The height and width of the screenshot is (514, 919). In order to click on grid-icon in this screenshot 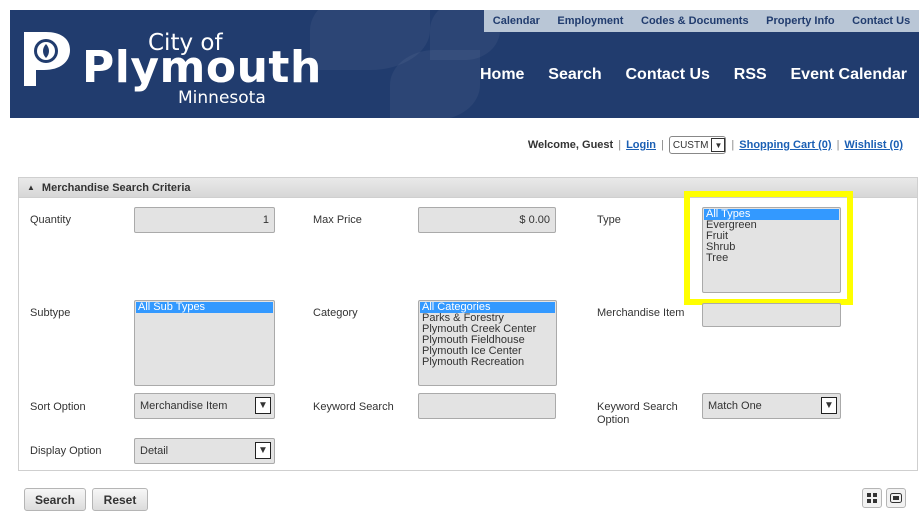, I will do `click(872, 498)`.